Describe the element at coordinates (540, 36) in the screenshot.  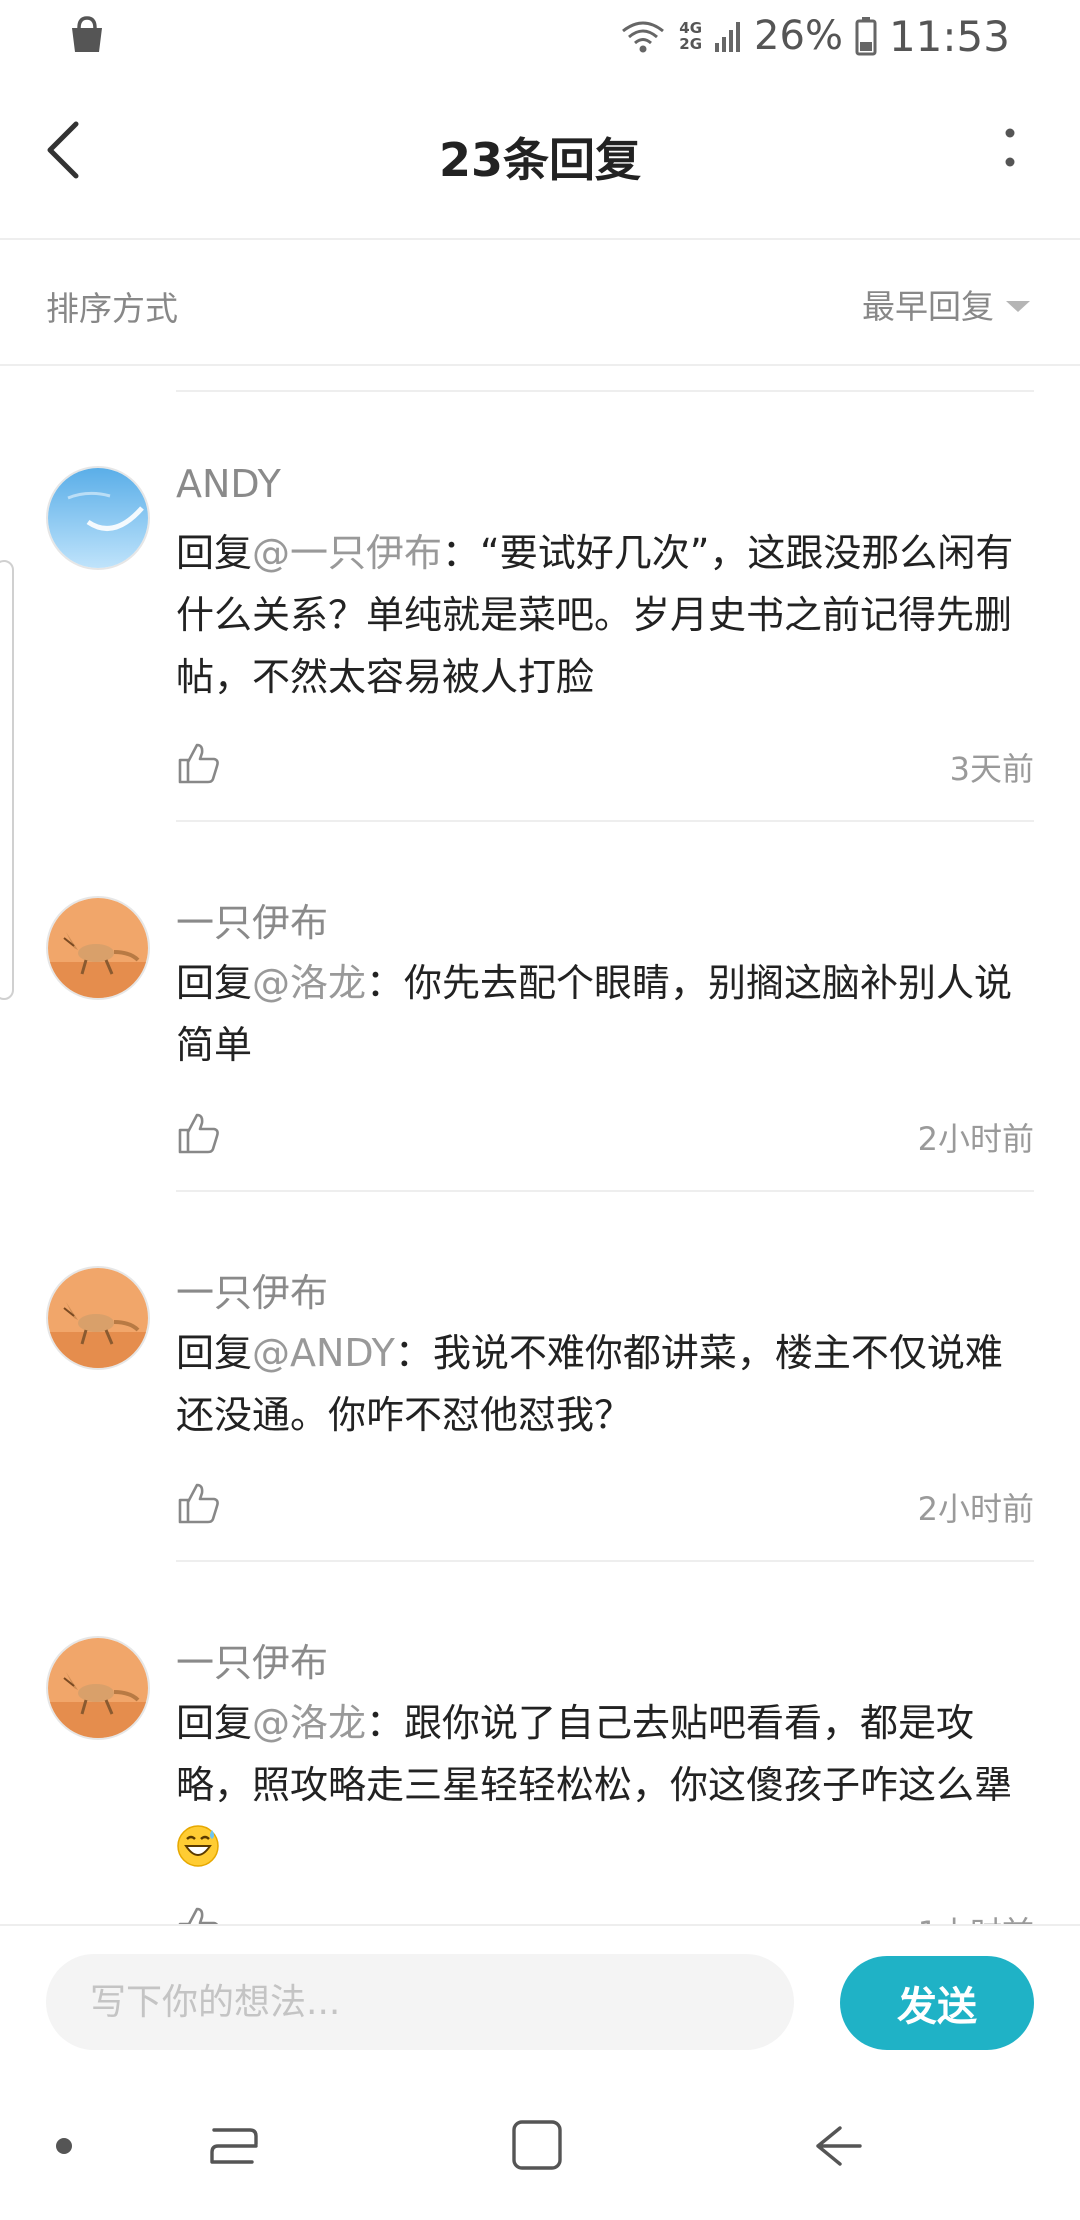
I see `status-bar: 4G 2G 26% 11:53` at that location.